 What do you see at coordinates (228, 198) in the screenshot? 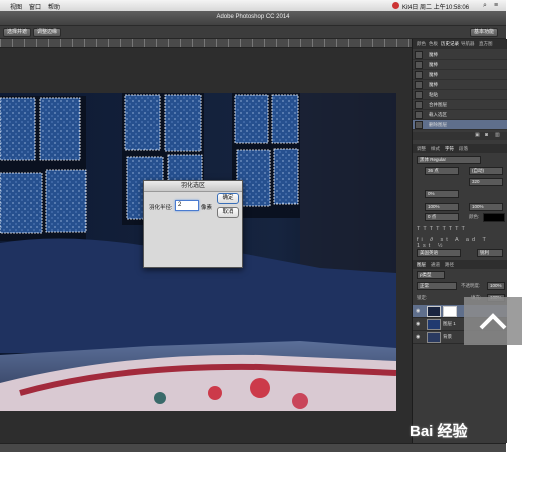
I see `ok-button: 确定` at bounding box center [228, 198].